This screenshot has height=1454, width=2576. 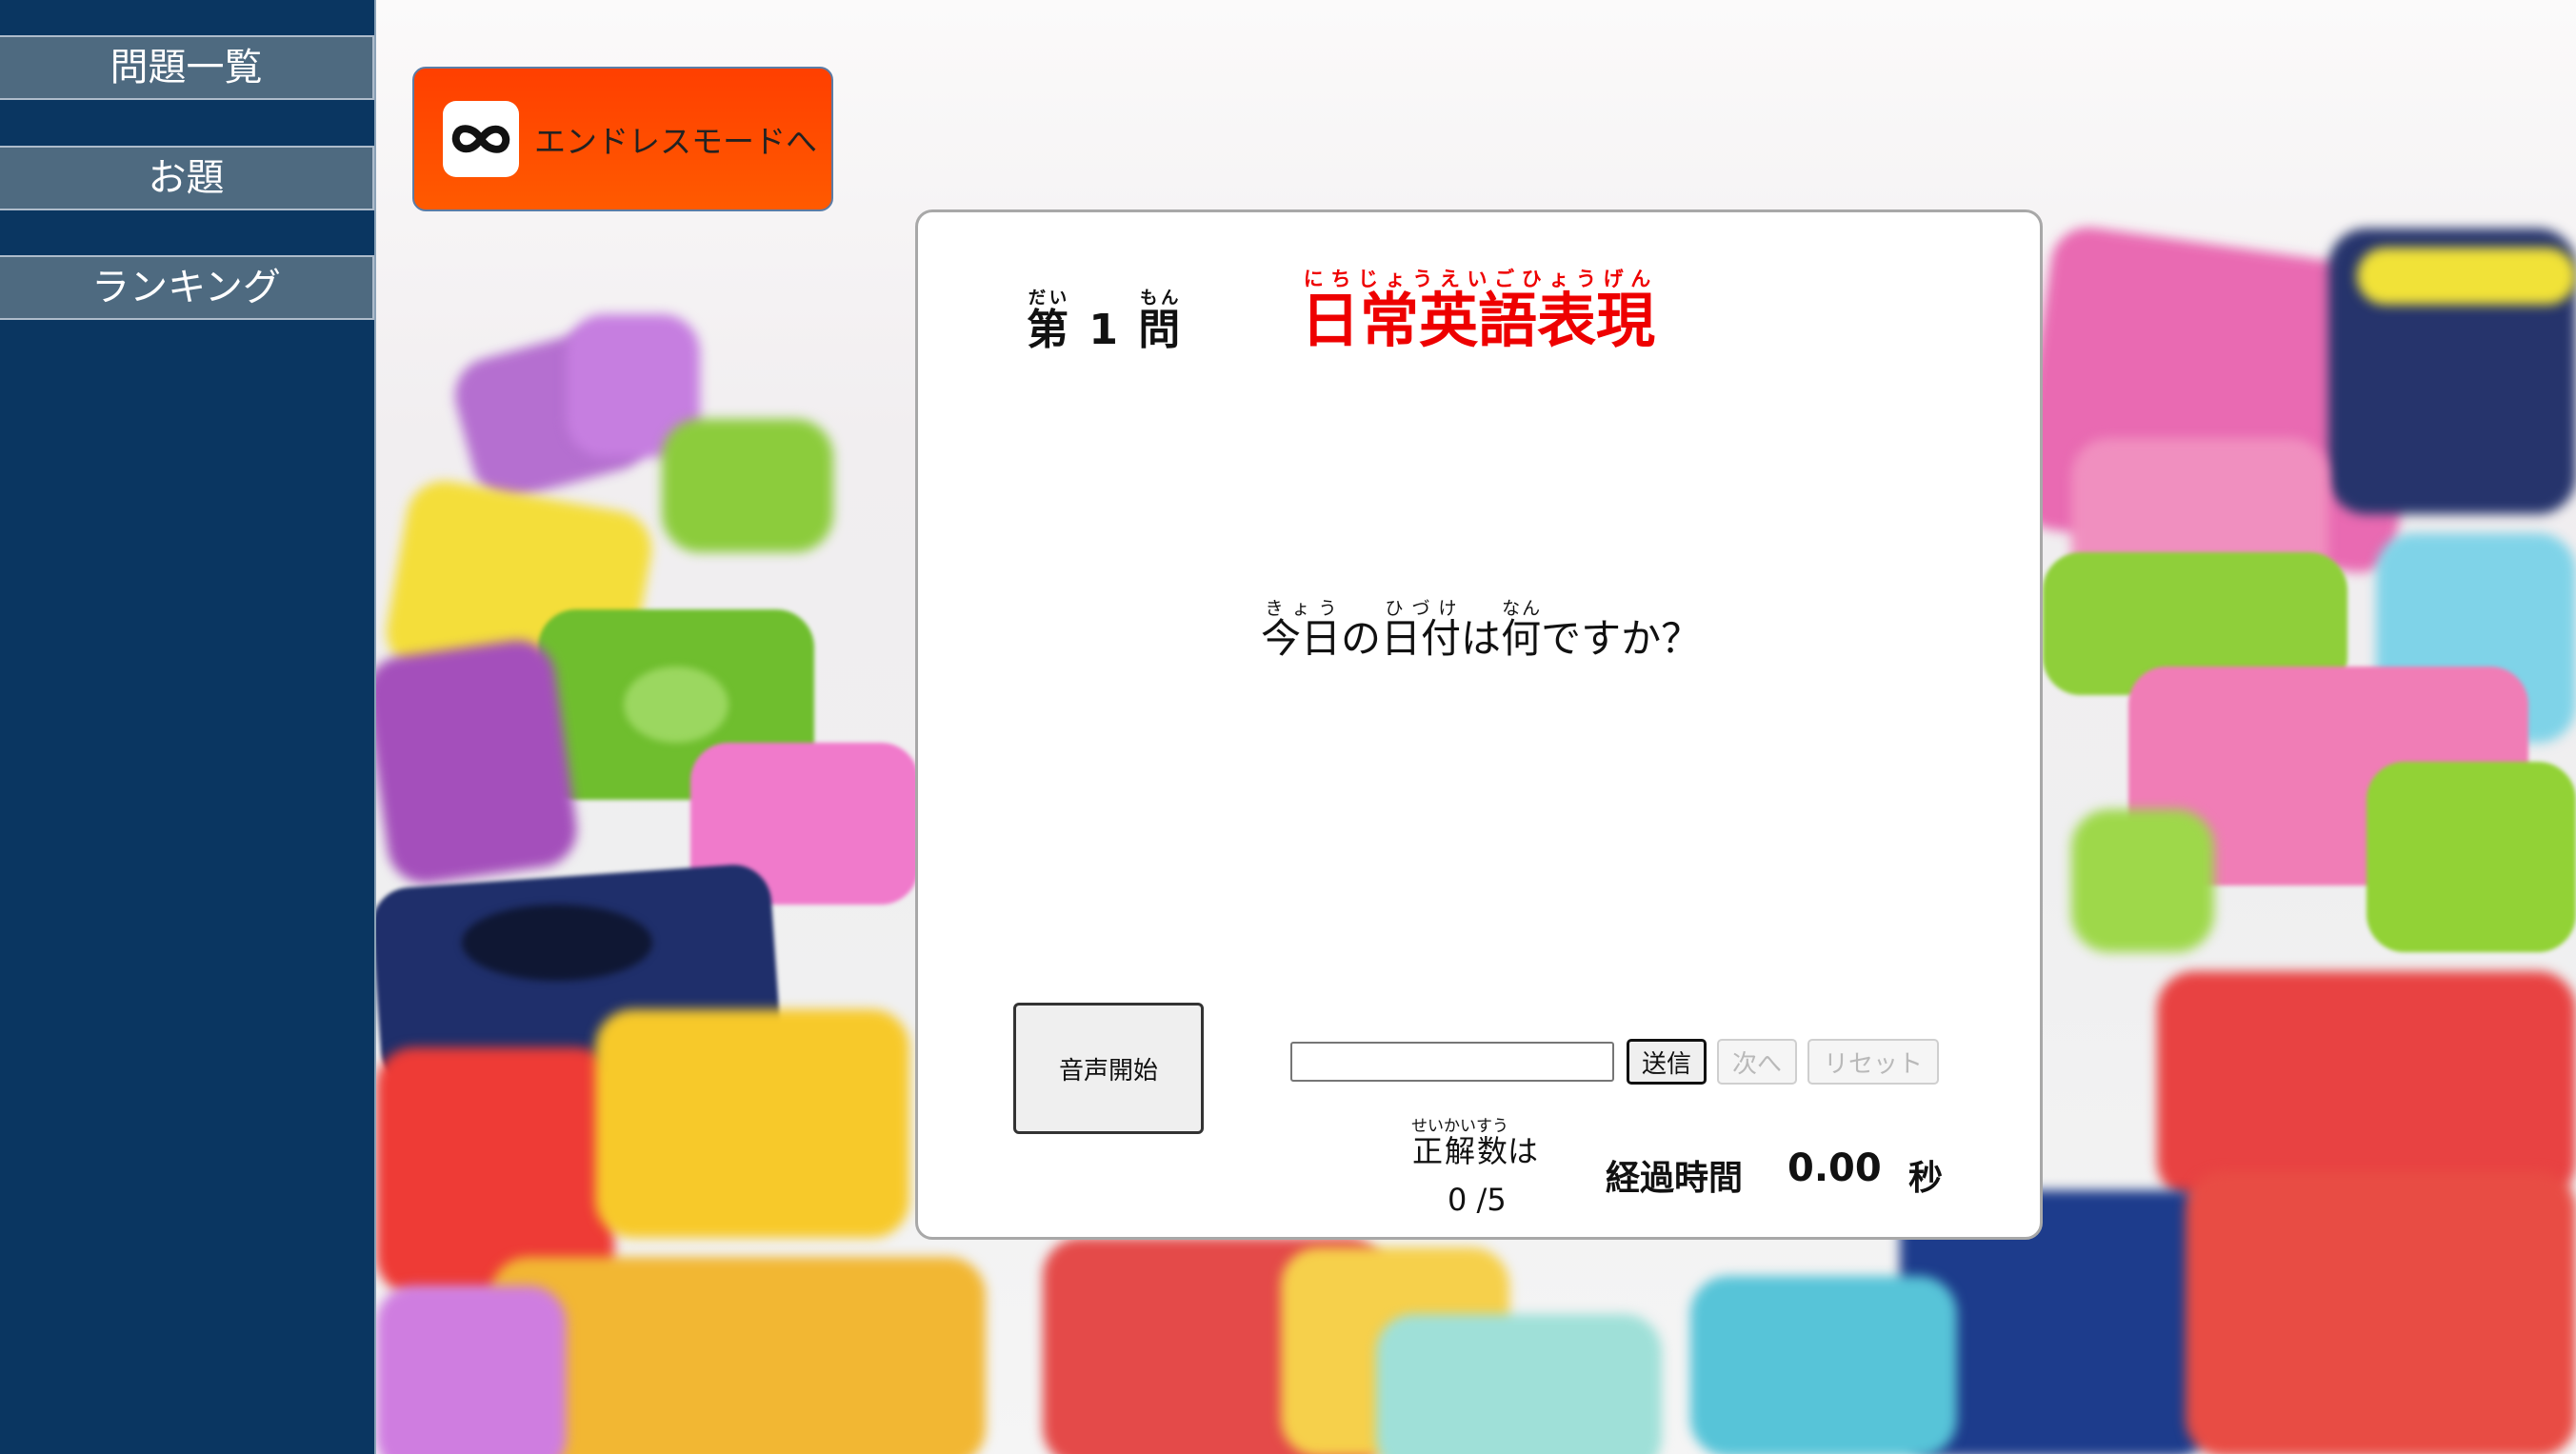 I want to click on sidebar-item-ranking: ランキング, so click(x=187, y=288).